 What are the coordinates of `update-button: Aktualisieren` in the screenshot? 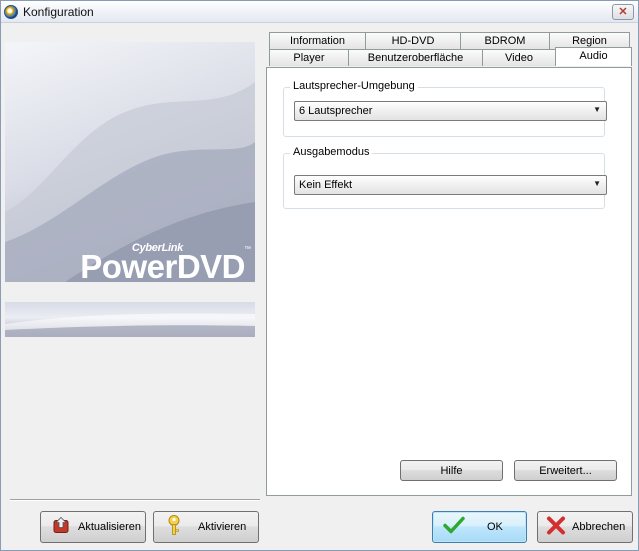 It's located at (93, 527).